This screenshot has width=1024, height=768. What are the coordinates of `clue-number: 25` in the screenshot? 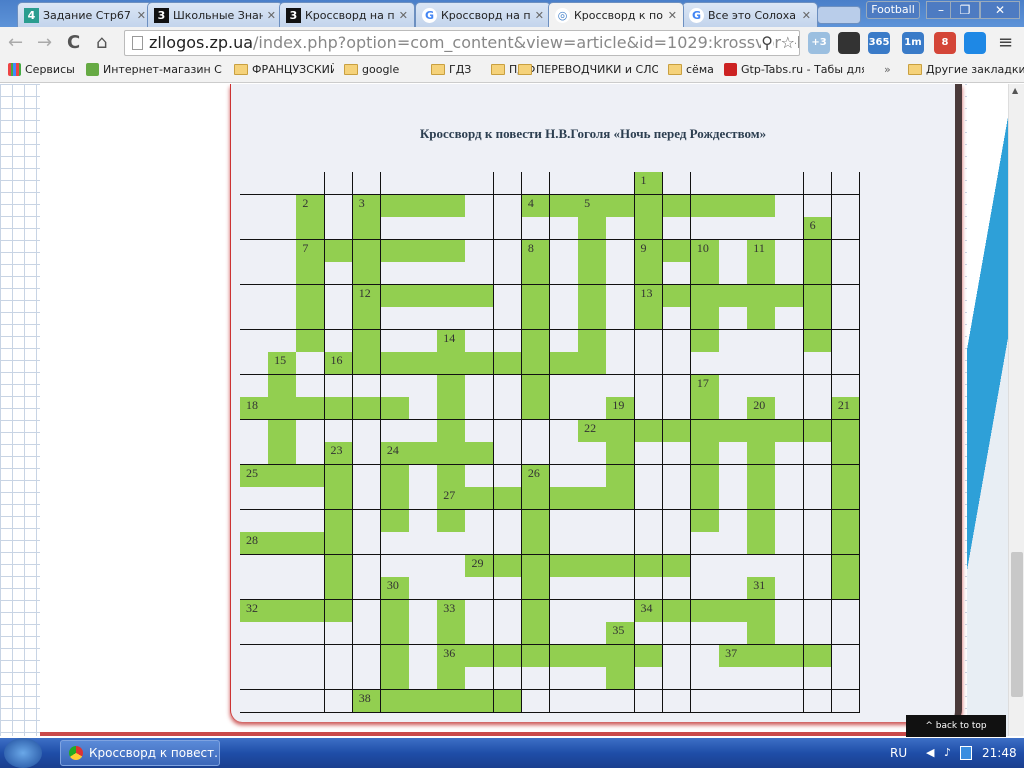 It's located at (252, 472).